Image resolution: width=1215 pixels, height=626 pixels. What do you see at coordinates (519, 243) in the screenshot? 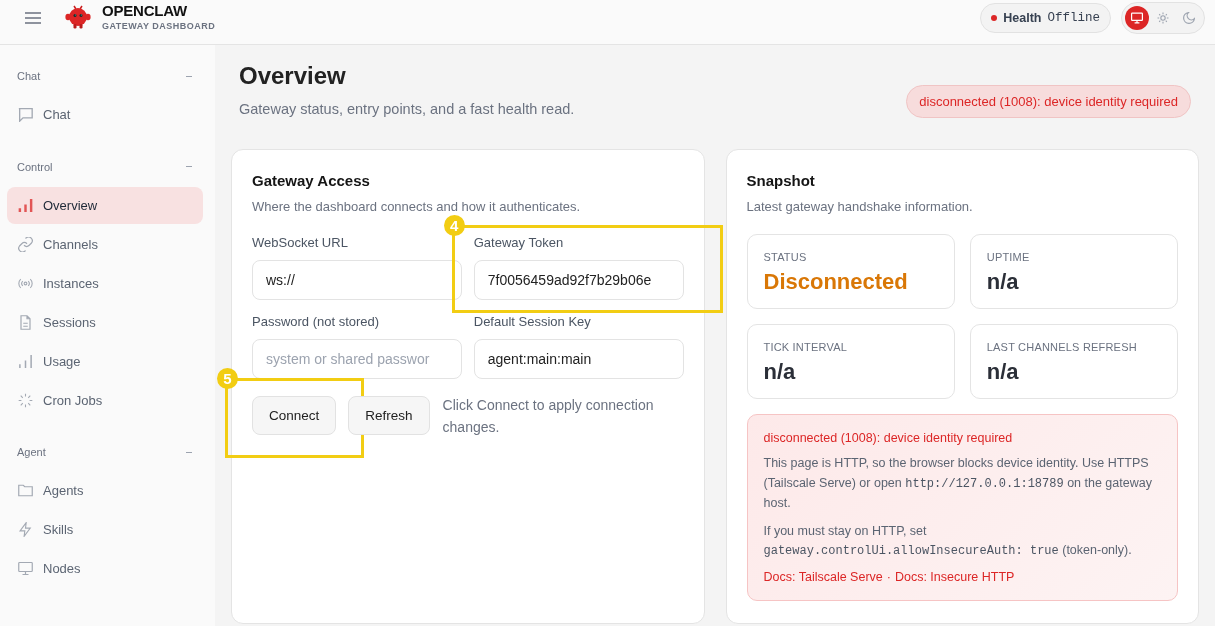
I see `field-label: Gateway Token` at bounding box center [519, 243].